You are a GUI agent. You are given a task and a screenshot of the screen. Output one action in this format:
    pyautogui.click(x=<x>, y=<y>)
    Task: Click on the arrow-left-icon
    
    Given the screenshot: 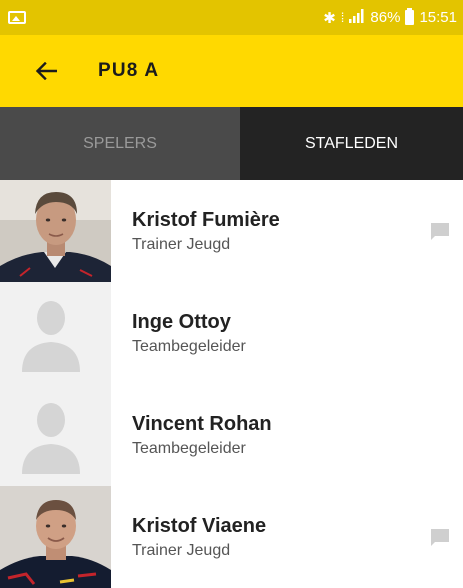 What is the action you would take?
    pyautogui.click(x=46, y=71)
    